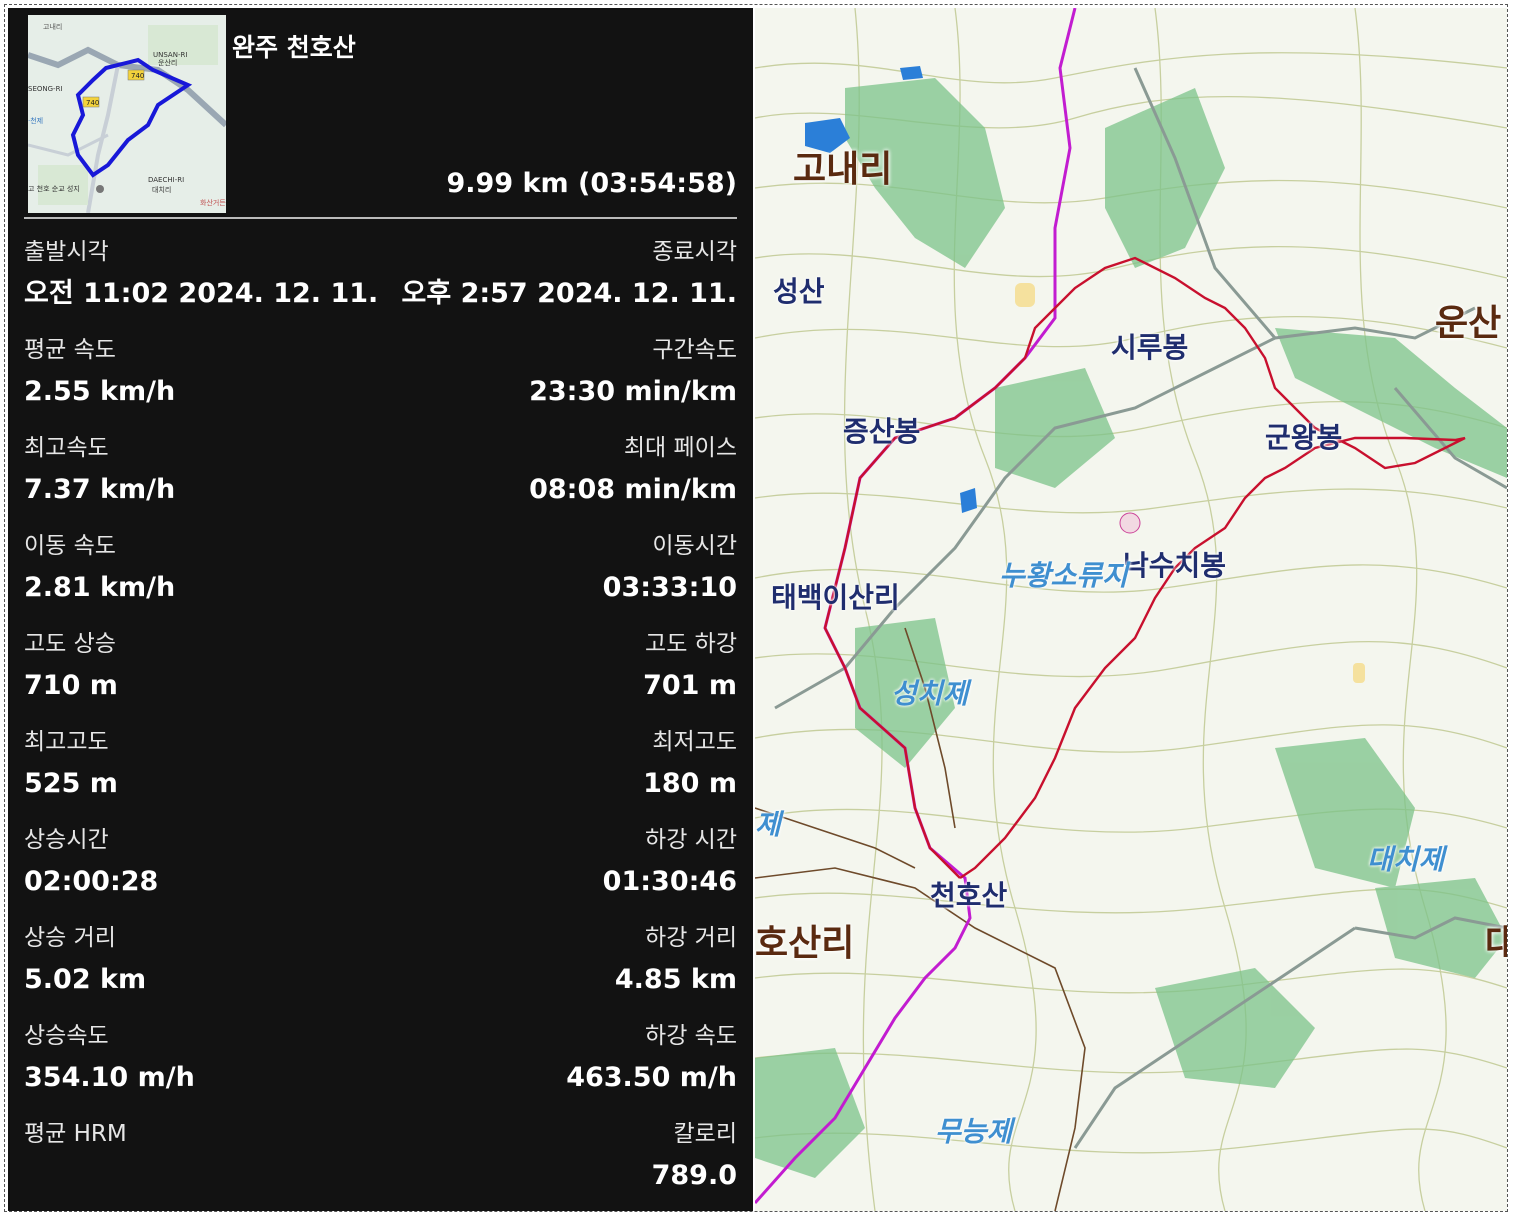 The image size is (1514, 1217). I want to click on stat-row: 평균 HRM 칼로리 789.0, so click(380, 1161).